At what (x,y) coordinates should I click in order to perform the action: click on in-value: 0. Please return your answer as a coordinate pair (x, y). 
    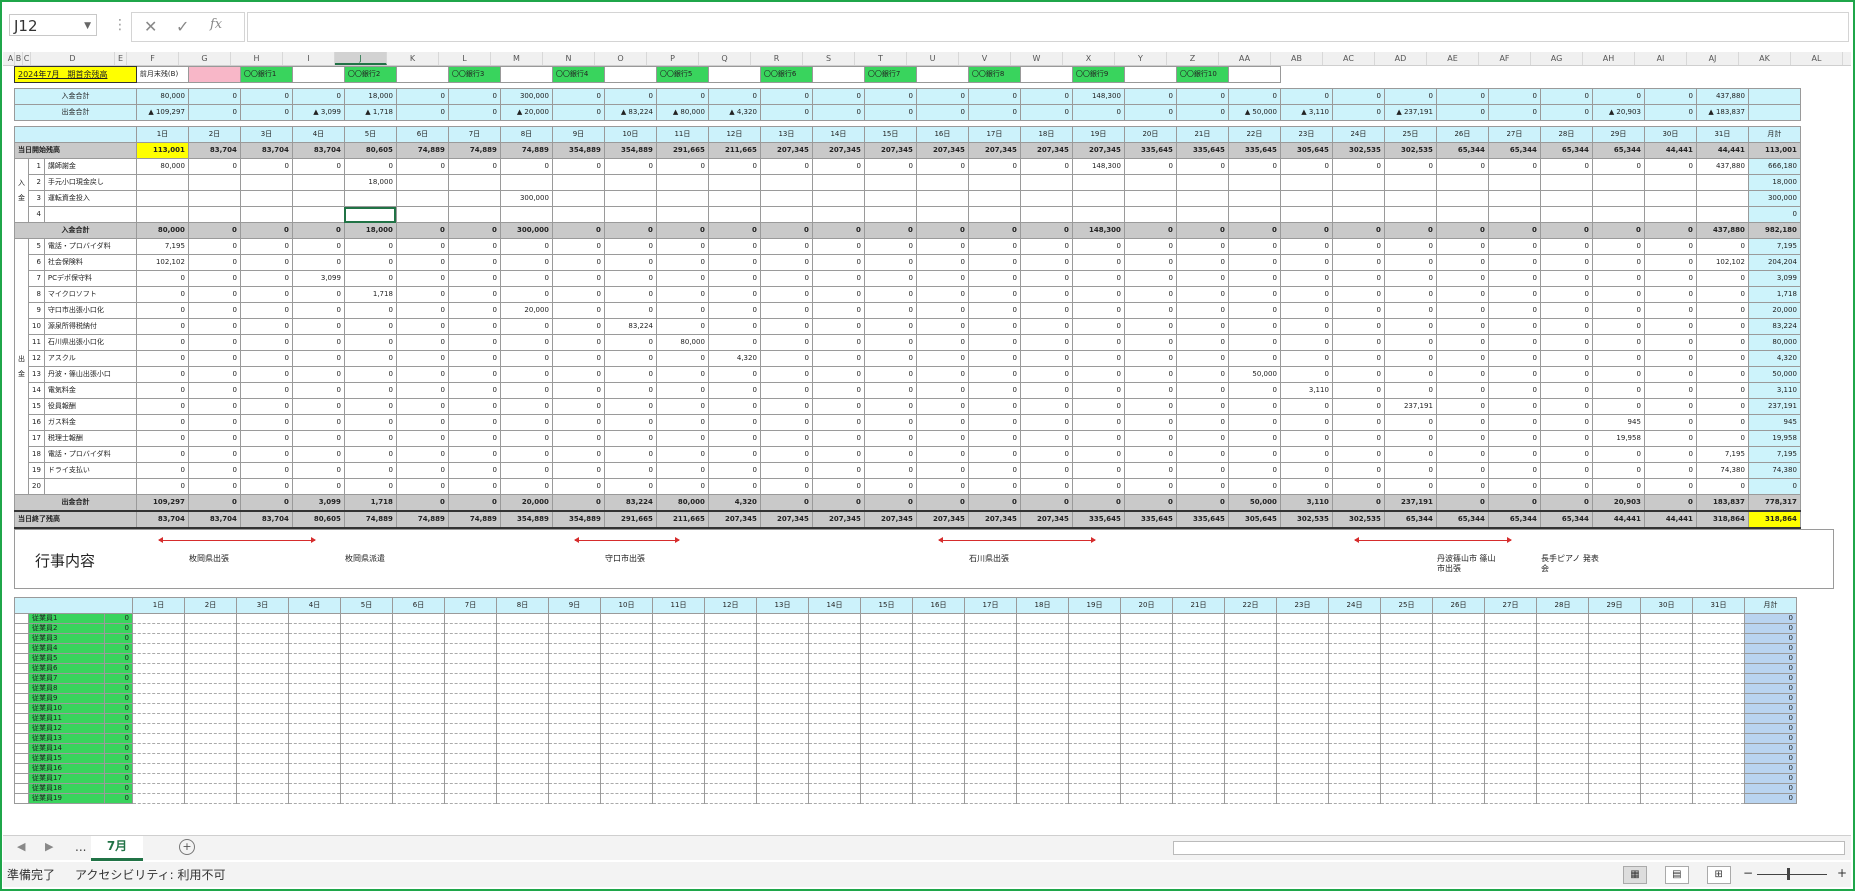
    Looking at the image, I should click on (682, 166).